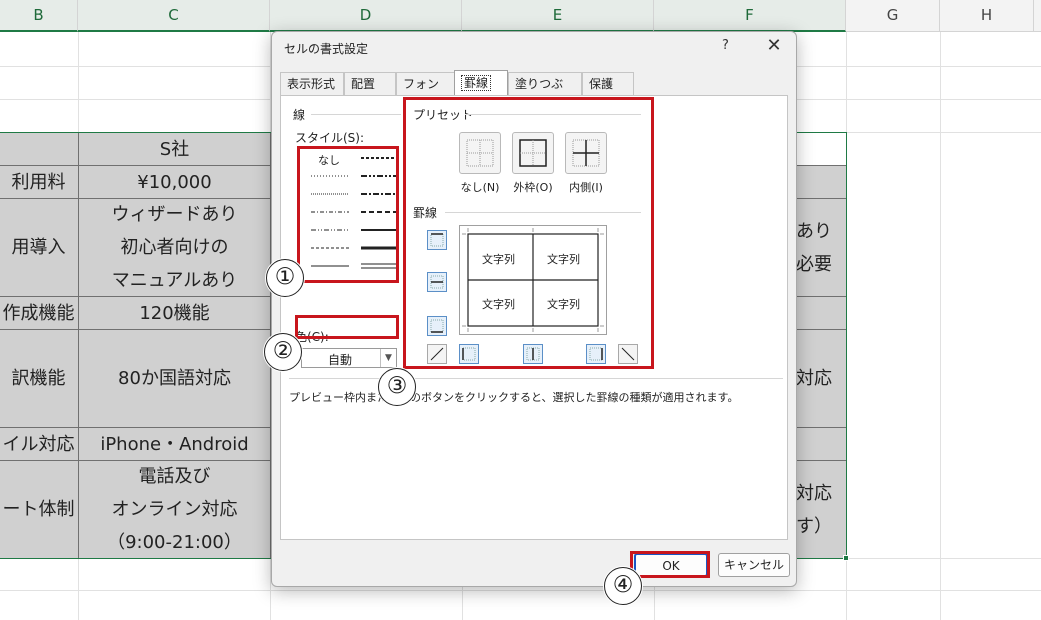  I want to click on border-left-button, so click(469, 354).